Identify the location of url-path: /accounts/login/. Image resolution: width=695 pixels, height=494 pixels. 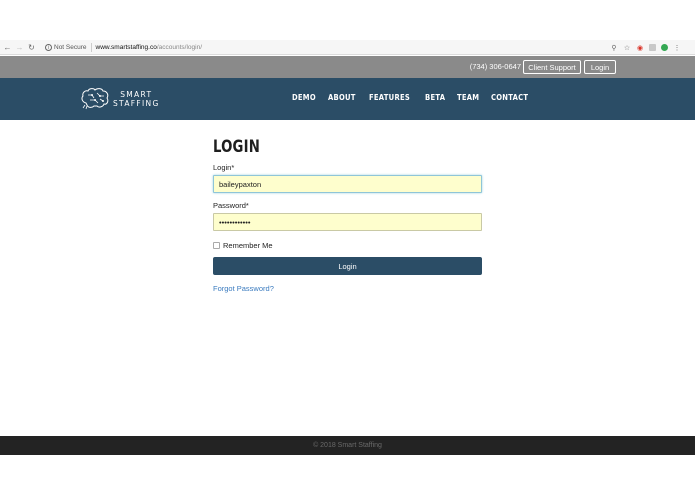
(179, 47).